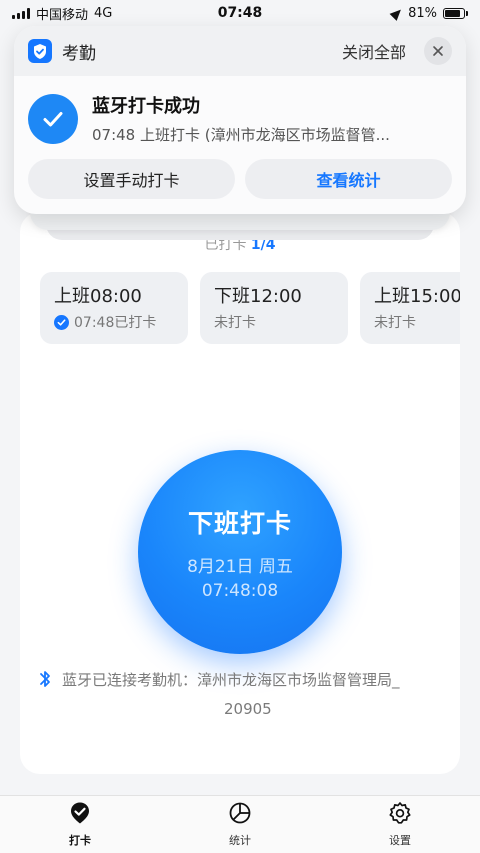  Describe the element at coordinates (21, 13) in the screenshot. I see `signal-icon` at that location.